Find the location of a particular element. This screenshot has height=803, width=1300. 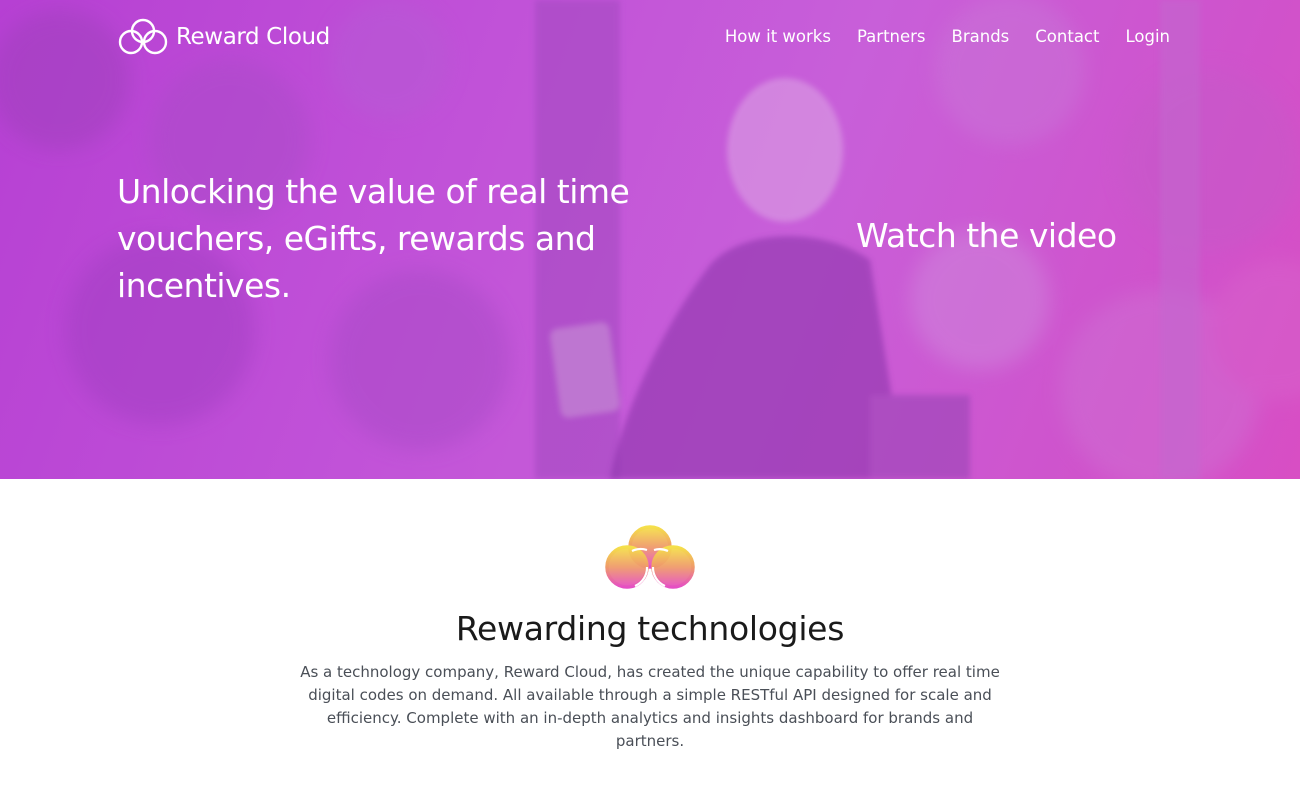

brand-name: Reward Cloud is located at coordinates (253, 37).